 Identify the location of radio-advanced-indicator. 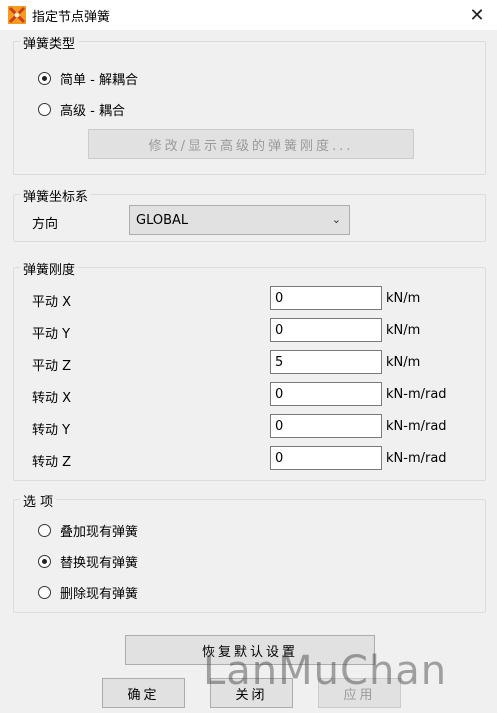
(44, 109).